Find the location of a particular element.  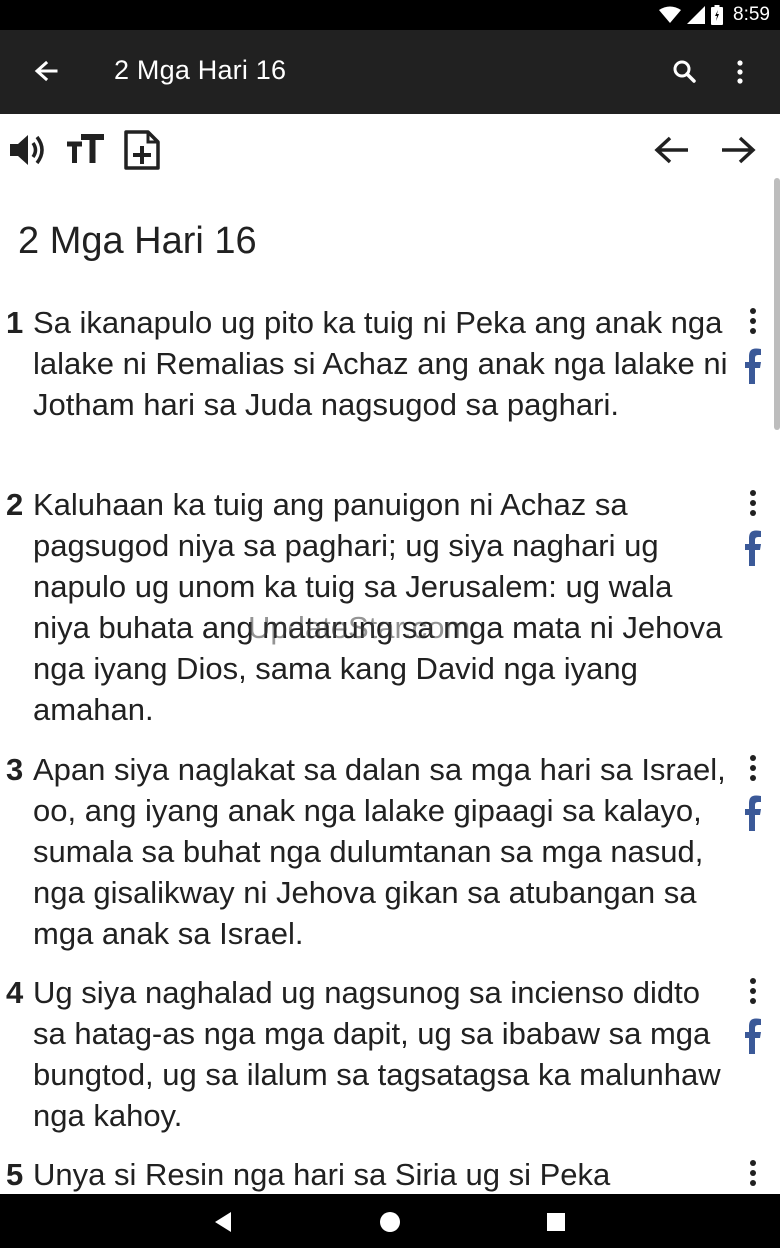

nav-home-button is located at coordinates (390, 1222).